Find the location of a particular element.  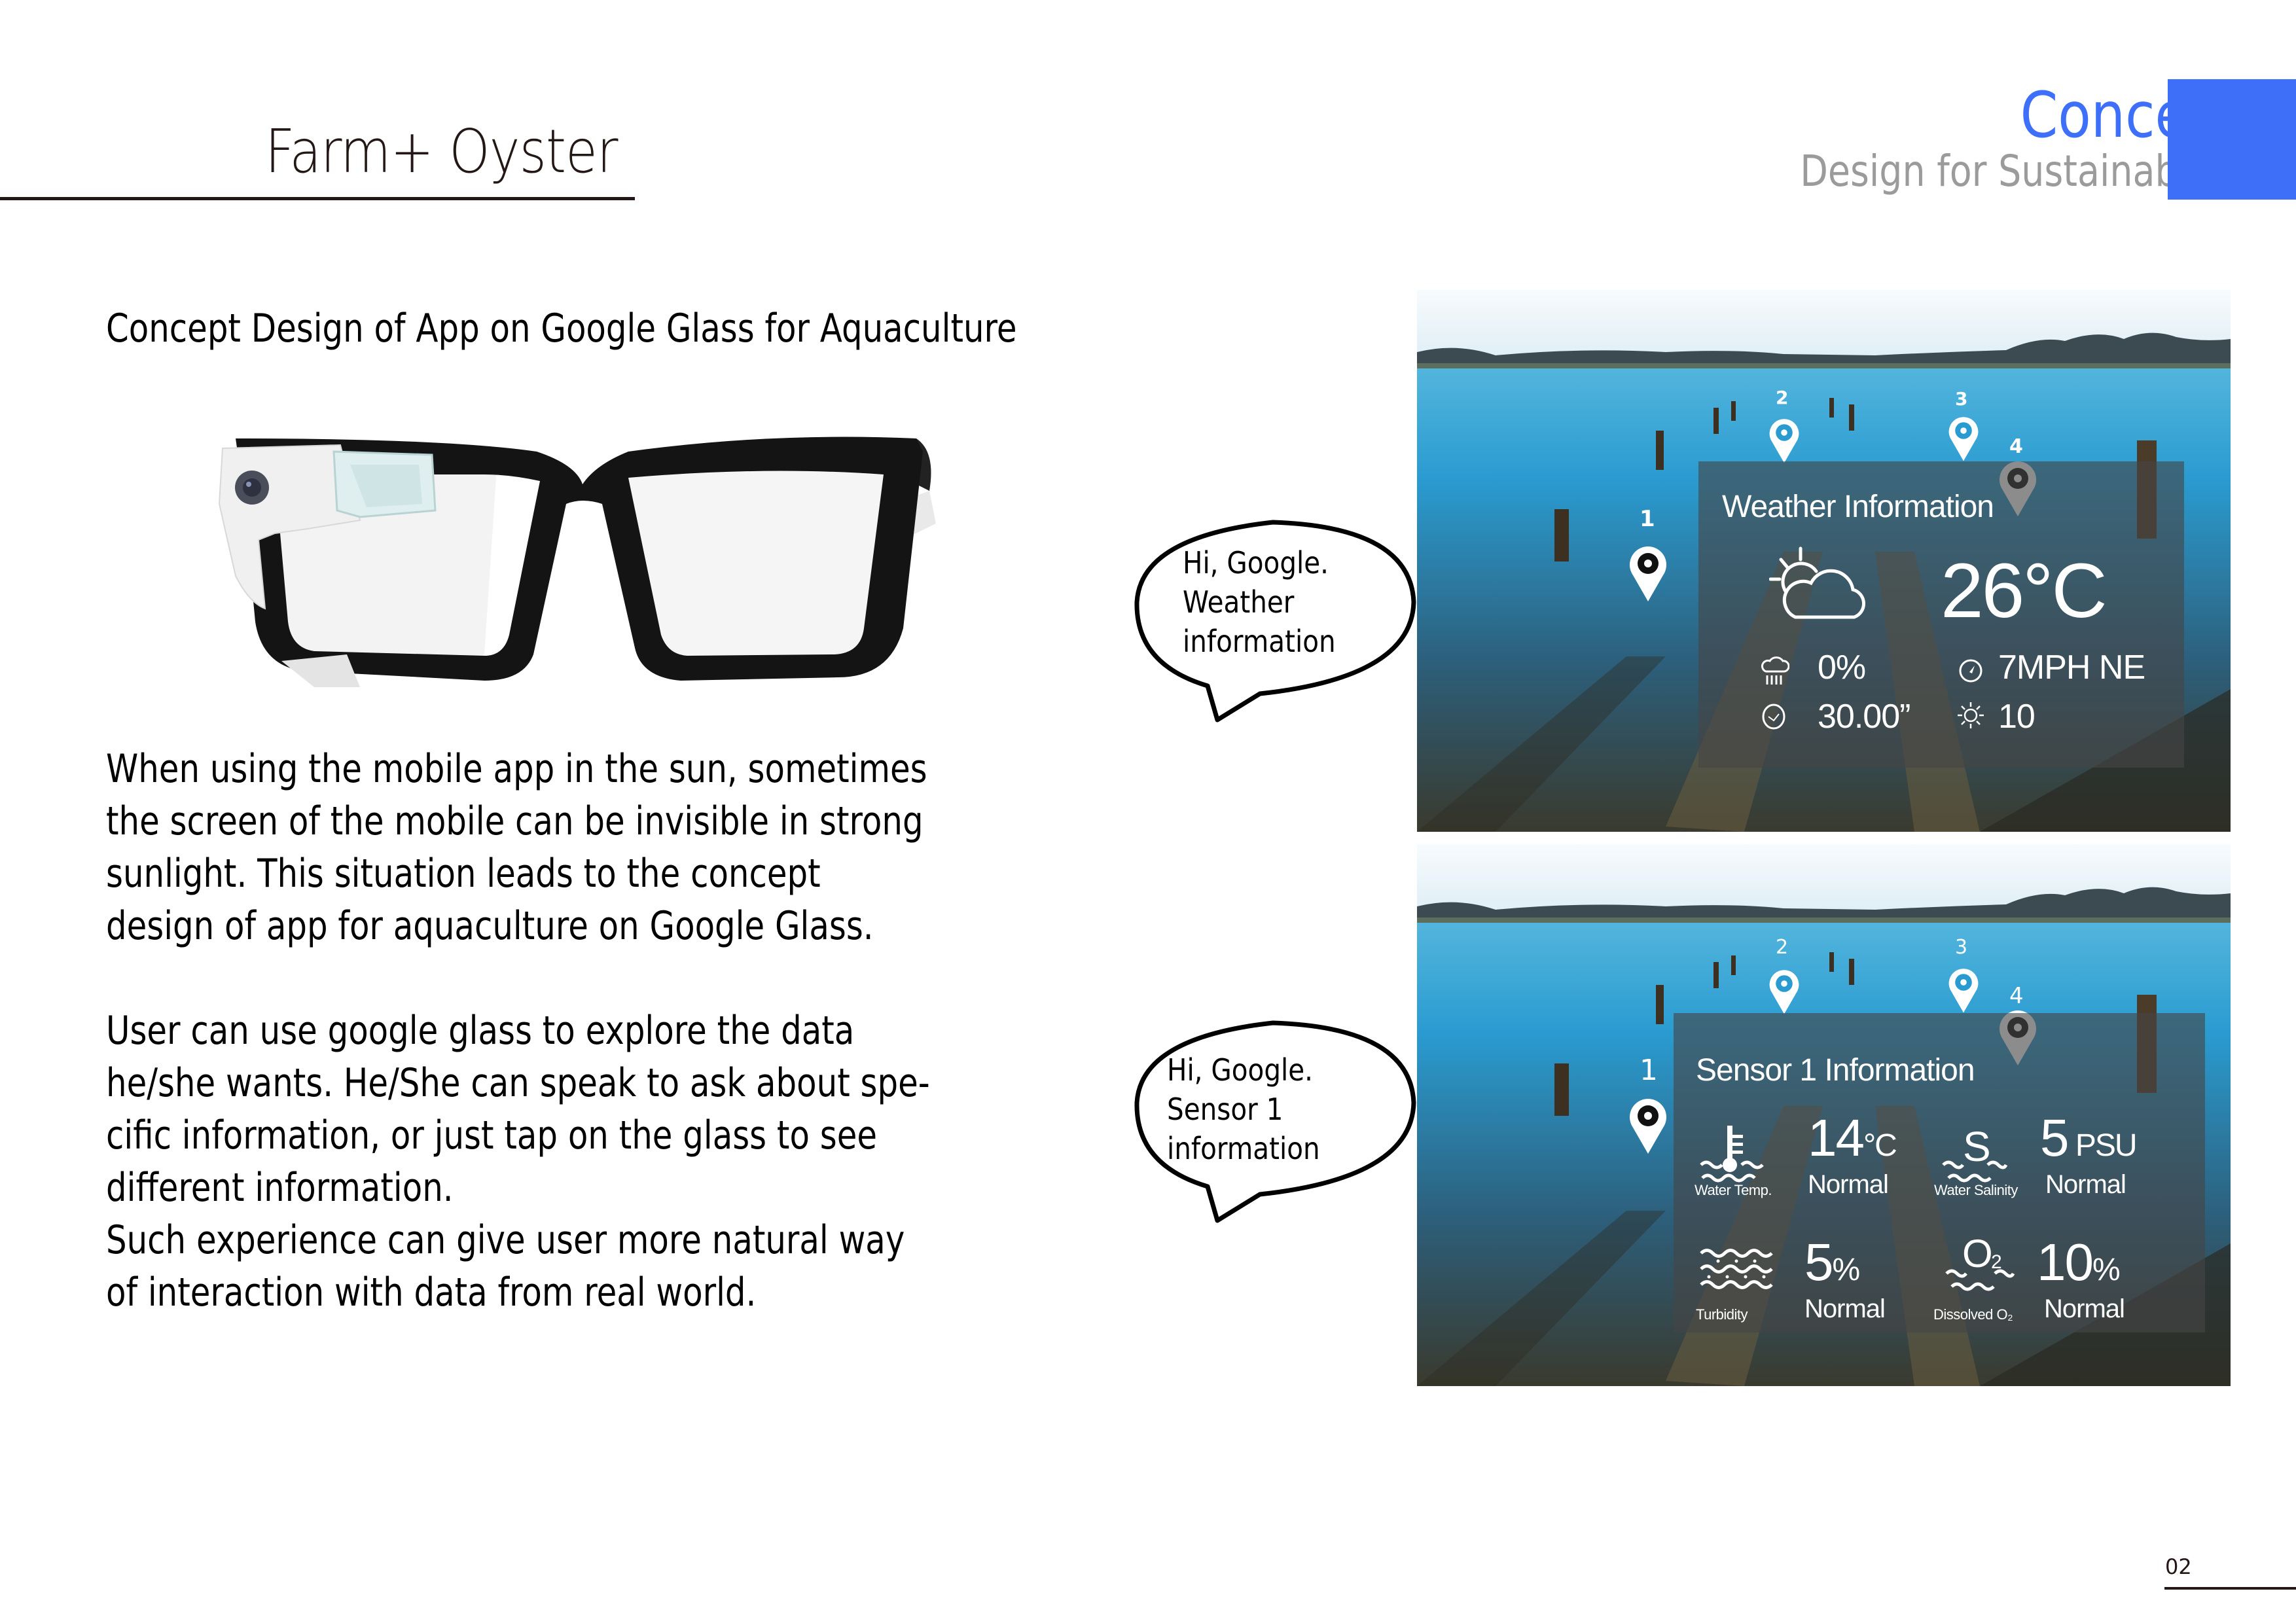

wind-compass-icon is located at coordinates (1970, 671).